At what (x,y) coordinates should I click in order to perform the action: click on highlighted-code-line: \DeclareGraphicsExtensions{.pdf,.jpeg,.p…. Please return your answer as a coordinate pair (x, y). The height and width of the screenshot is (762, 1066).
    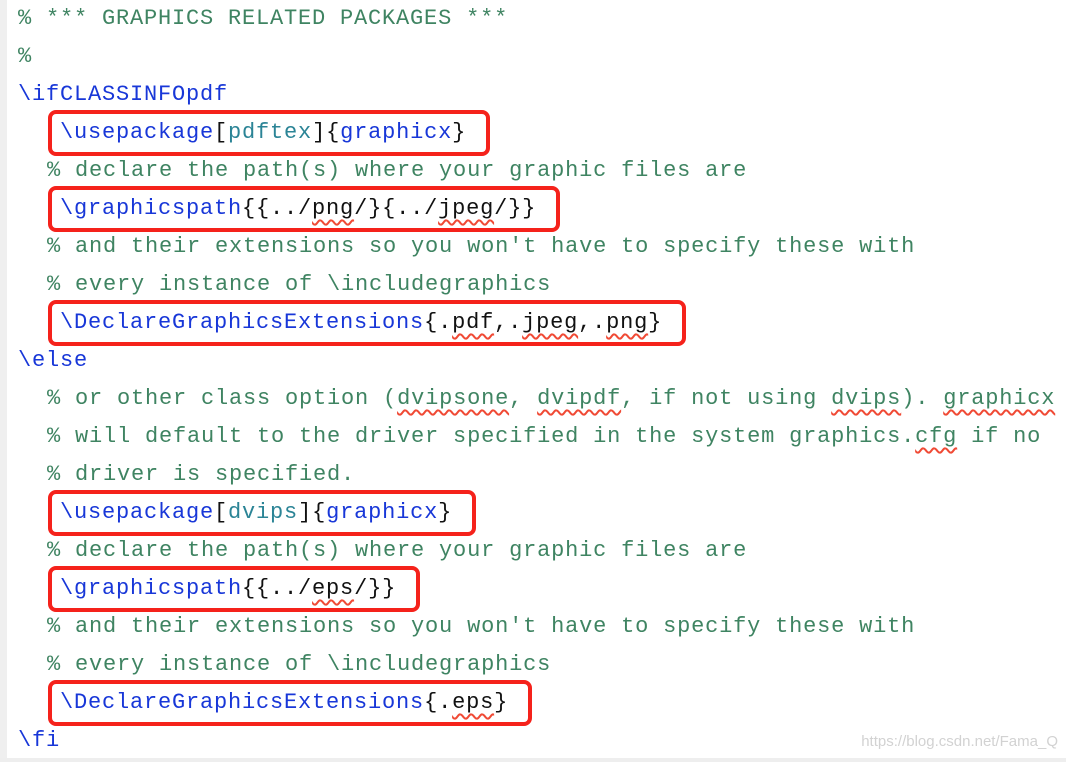
    Looking at the image, I should click on (536, 323).